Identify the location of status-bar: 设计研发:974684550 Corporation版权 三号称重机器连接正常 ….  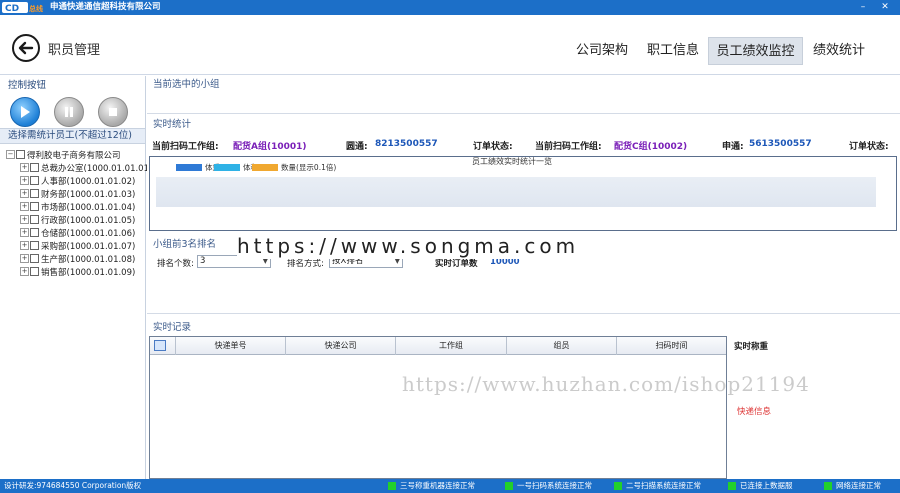
(450, 486).